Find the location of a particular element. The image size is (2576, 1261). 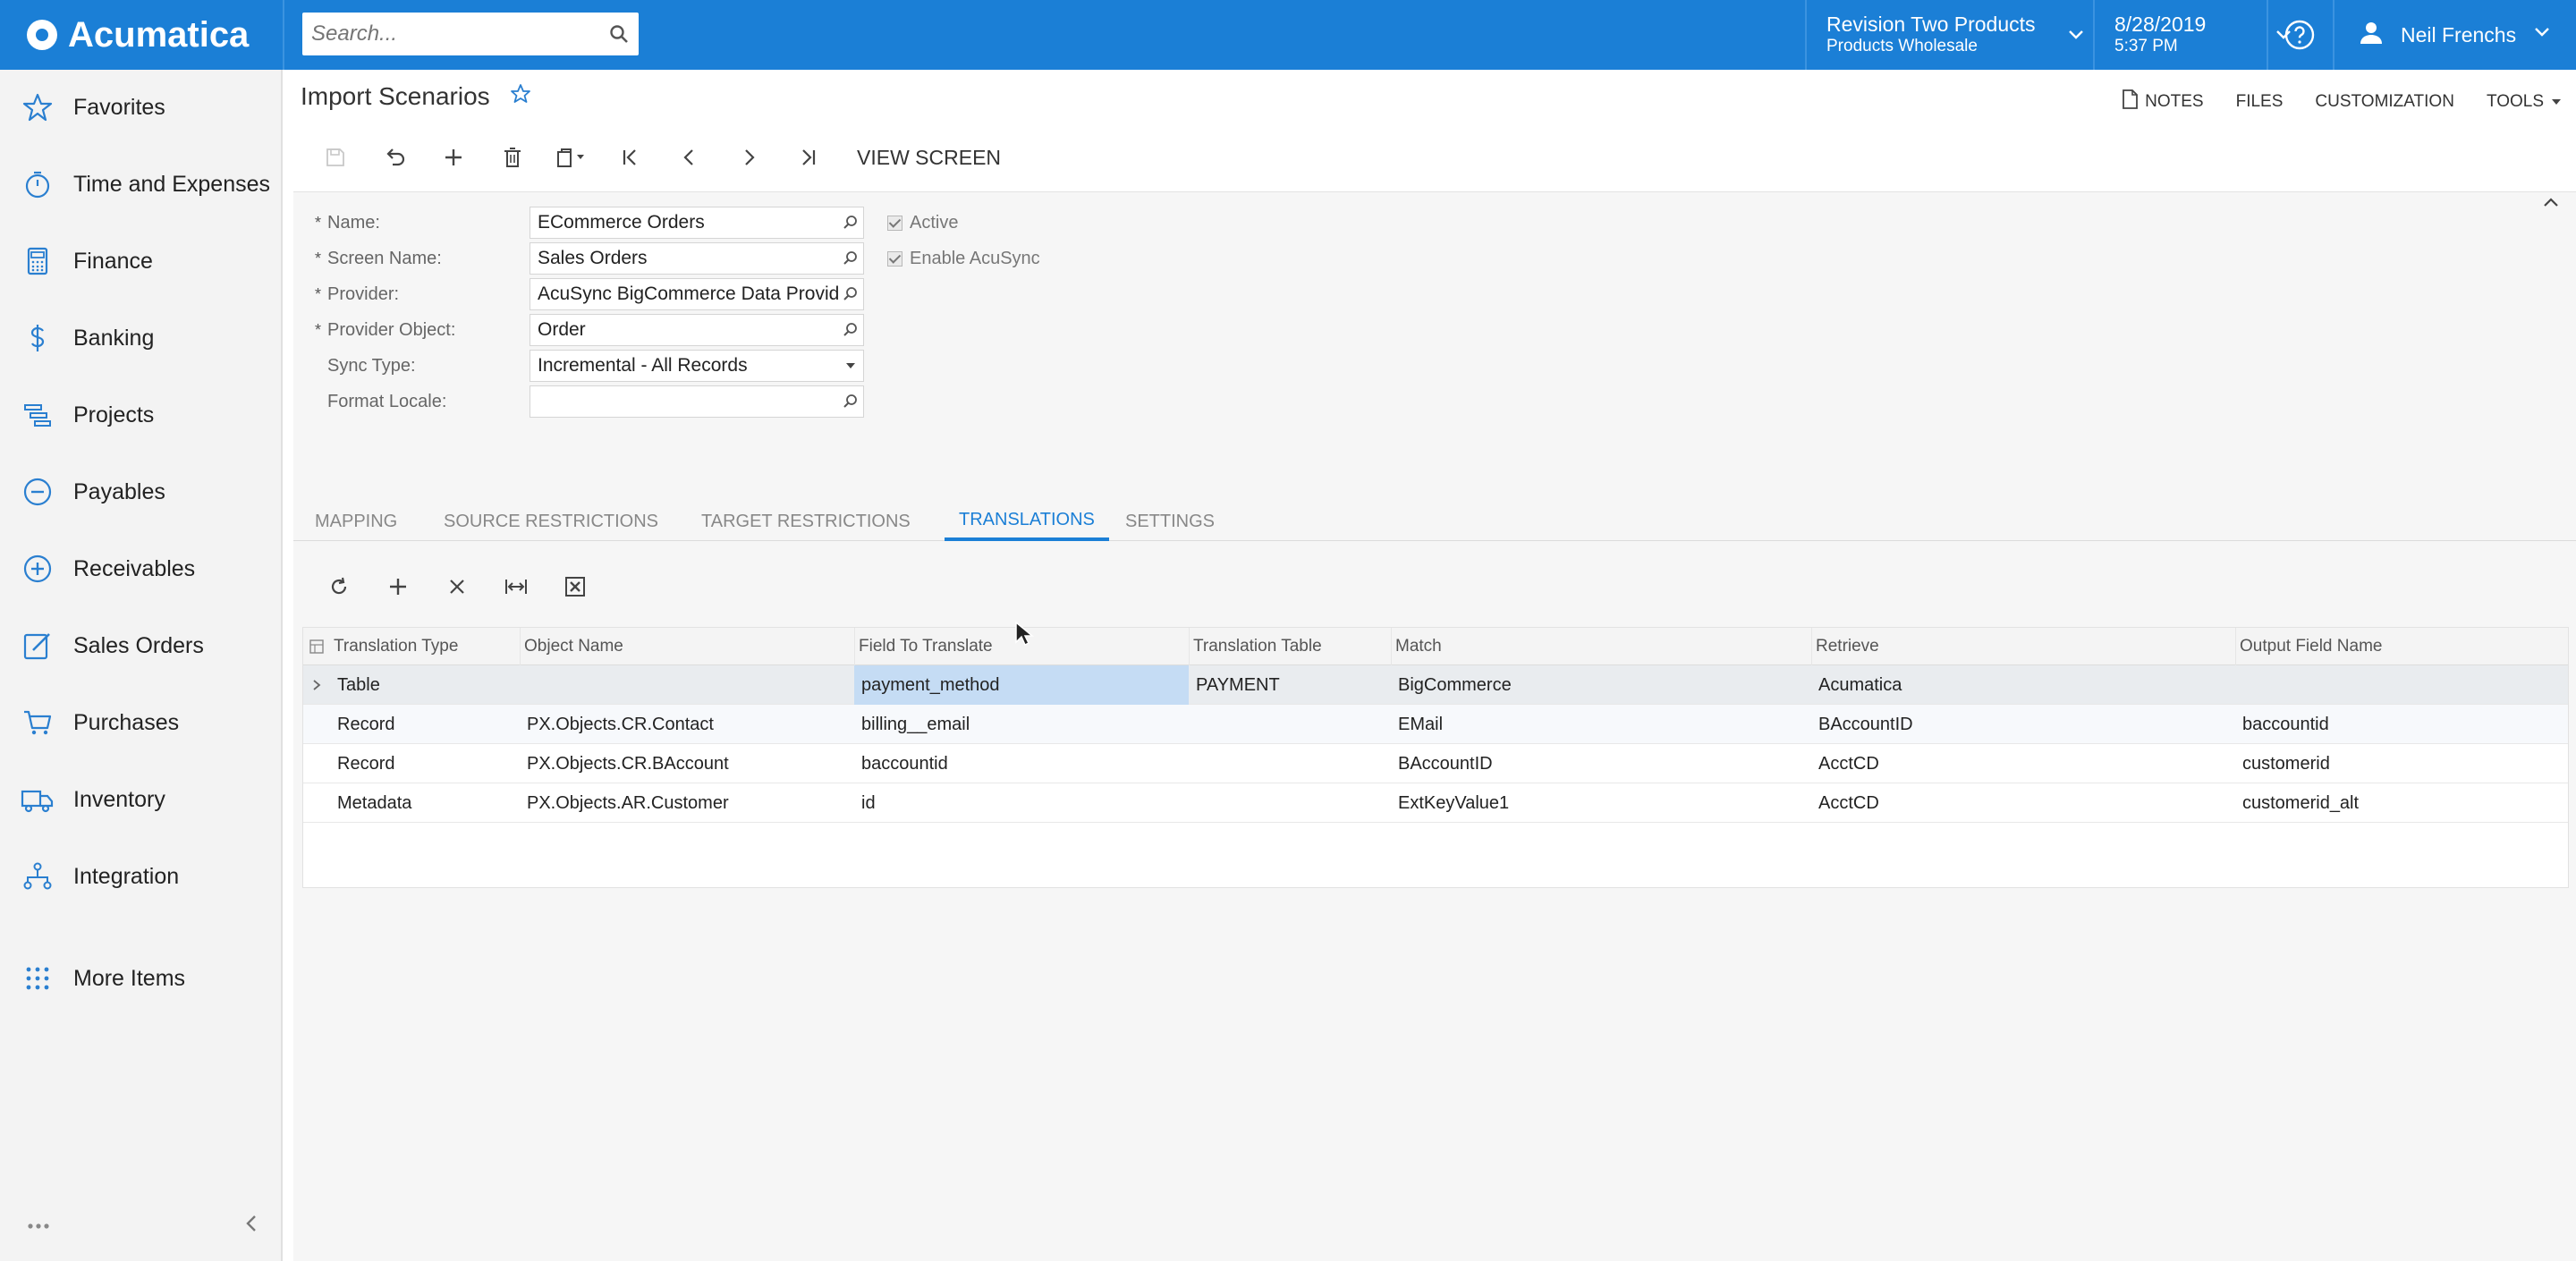

branch-selector: Revision Two Products Products Wholesale is located at coordinates (1956, 36).